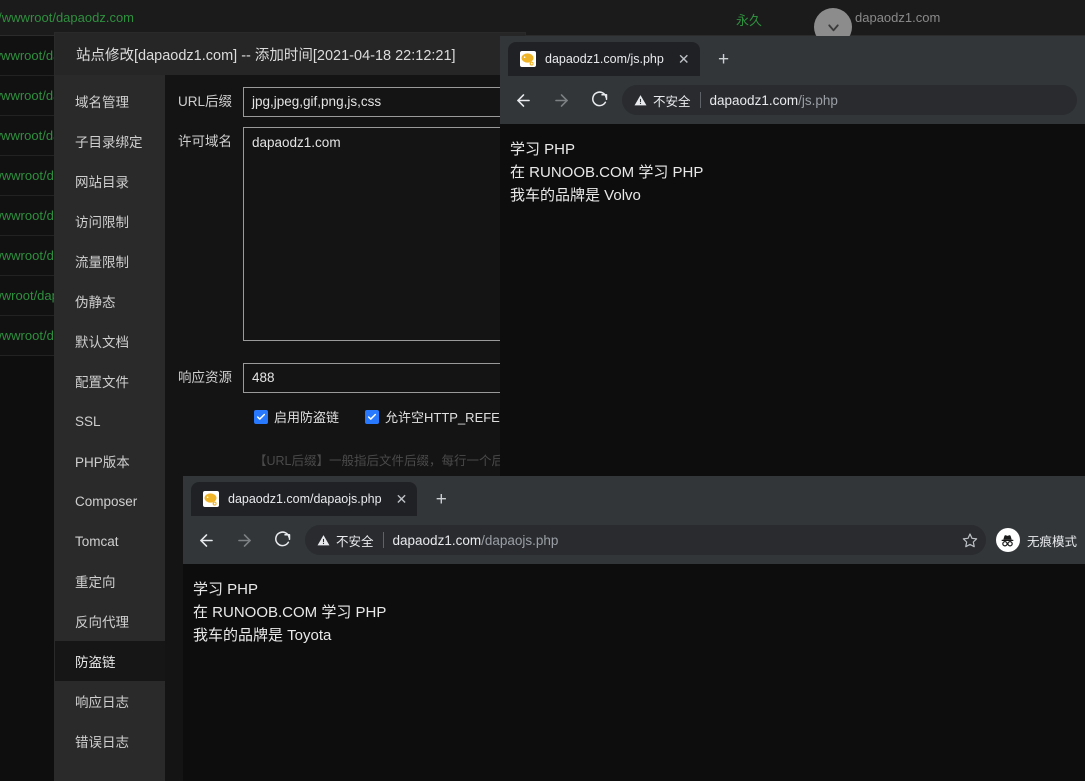 Image resolution: width=1085 pixels, height=781 pixels. I want to click on sidebar-item-default-document: 默认文档, so click(110, 341).